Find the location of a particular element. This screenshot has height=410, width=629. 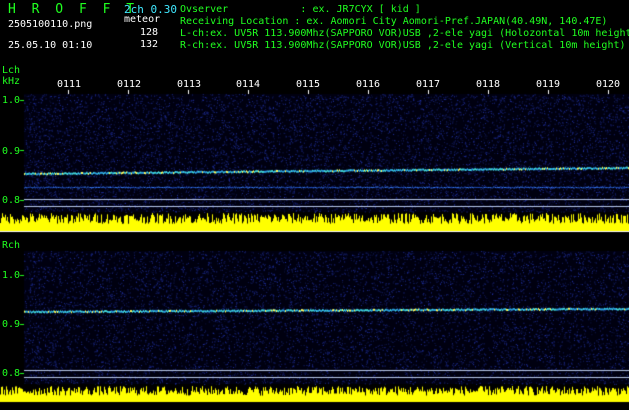

time-tick: 0111 is located at coordinates (69, 84).